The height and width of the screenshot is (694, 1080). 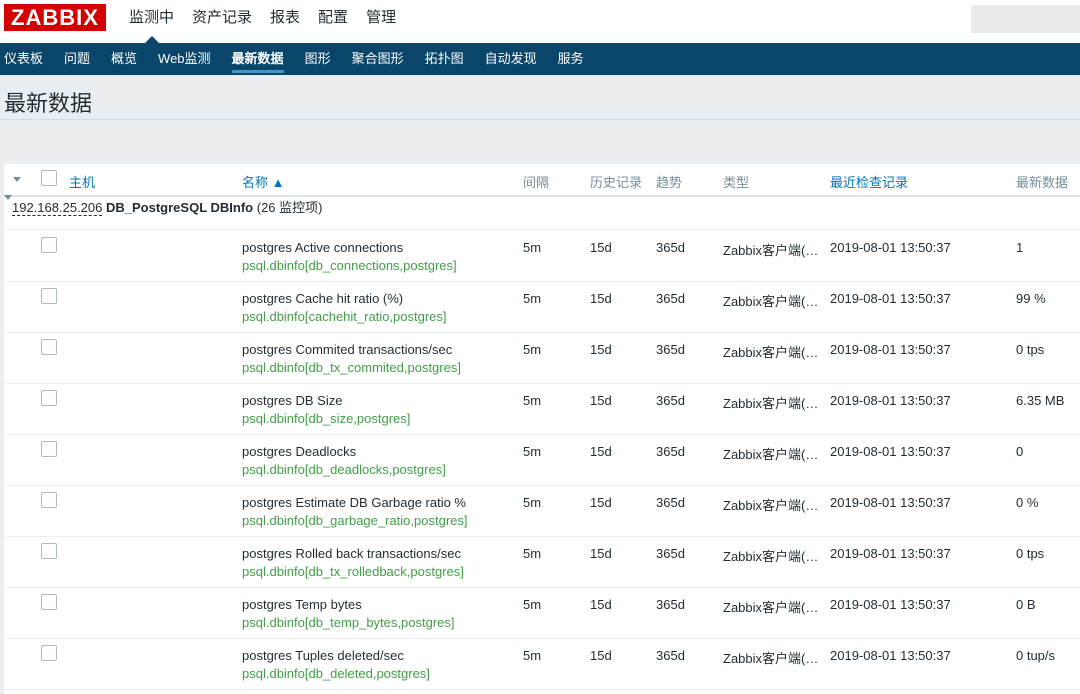 I want to click on item-name: postgres Deadlocks, so click(x=299, y=451).